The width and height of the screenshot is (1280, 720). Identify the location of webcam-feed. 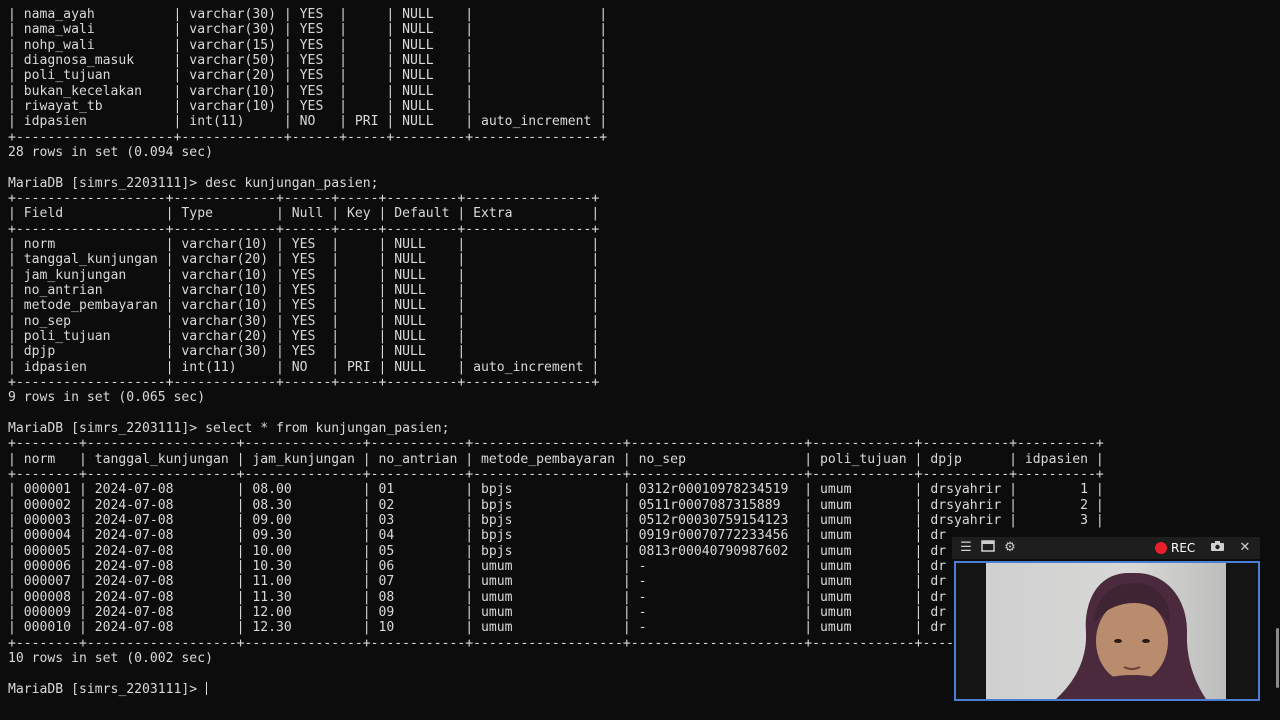
(1107, 631).